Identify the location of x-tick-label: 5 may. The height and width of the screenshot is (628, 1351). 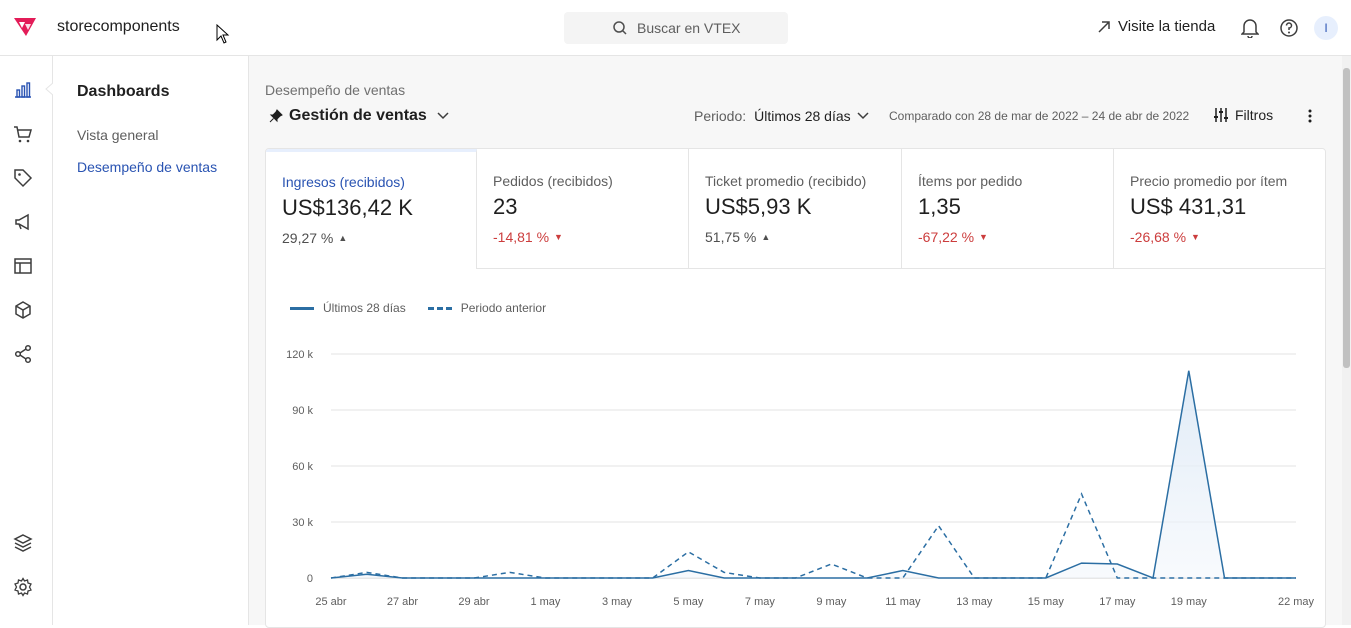
(688, 602).